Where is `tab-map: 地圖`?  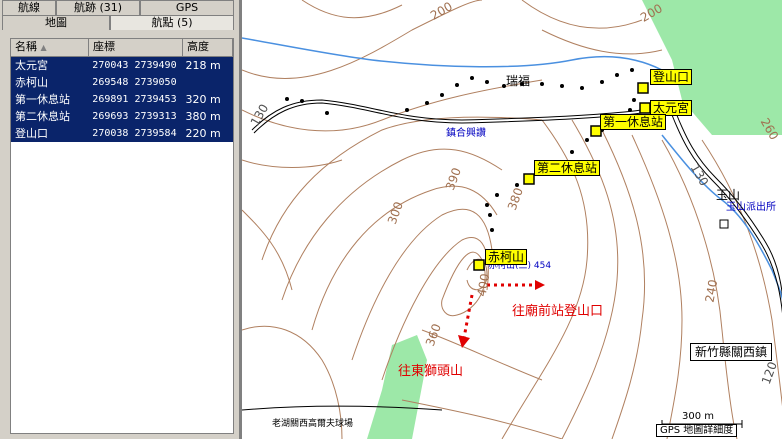
tab-map: 地圖 is located at coordinates (56, 22).